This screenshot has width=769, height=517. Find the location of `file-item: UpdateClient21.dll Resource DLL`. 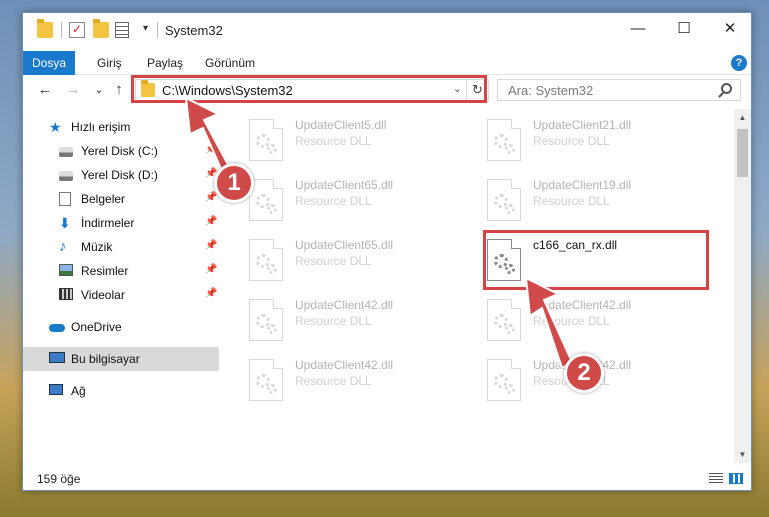

file-item: UpdateClient21.dll Resource DLL is located at coordinates (596, 139).